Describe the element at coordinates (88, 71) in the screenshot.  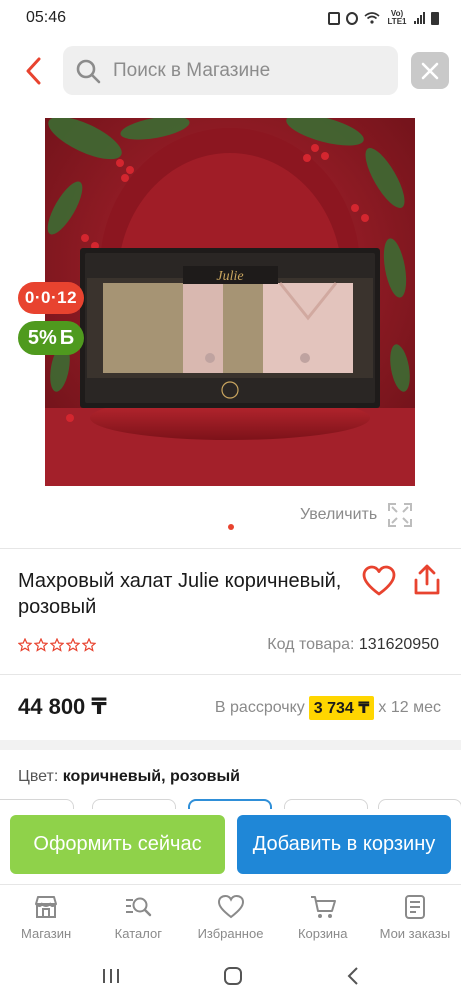
I see `search-icon` at that location.